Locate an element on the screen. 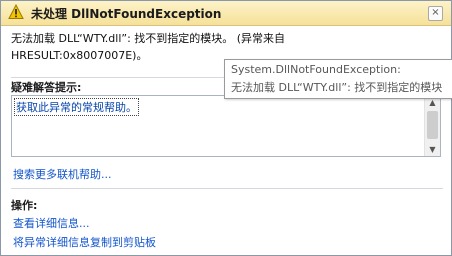  actions-heading: 操作: is located at coordinates (24, 205).